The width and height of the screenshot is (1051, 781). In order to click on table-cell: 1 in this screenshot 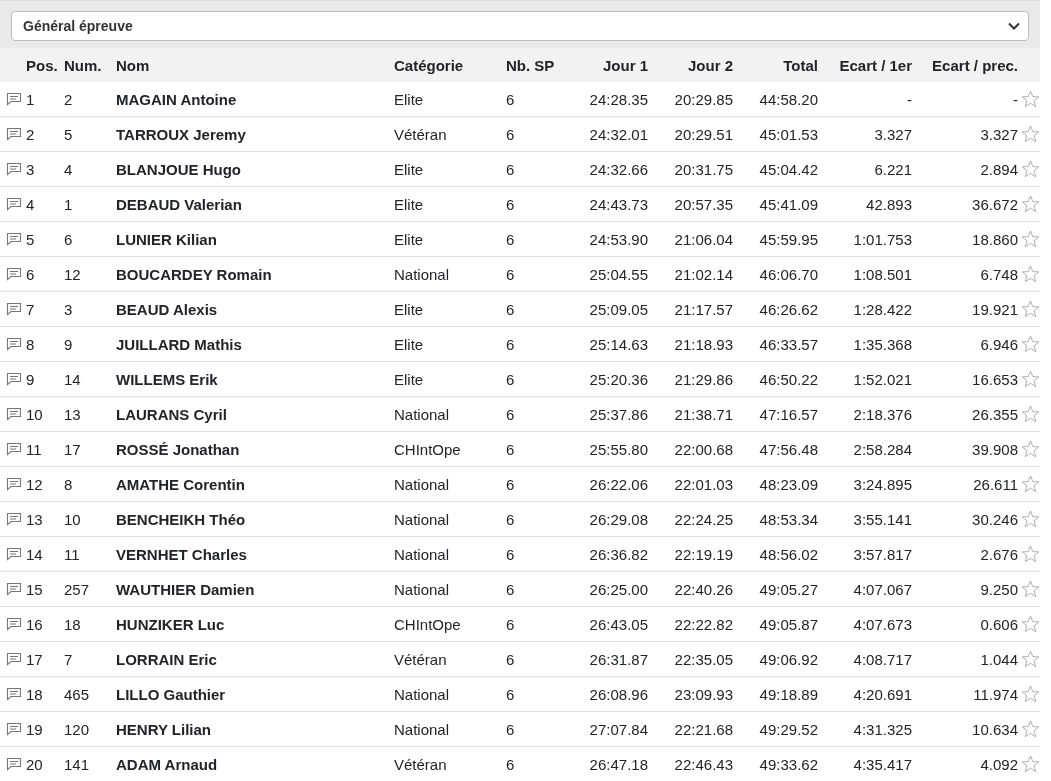, I will do `click(68, 204)`.